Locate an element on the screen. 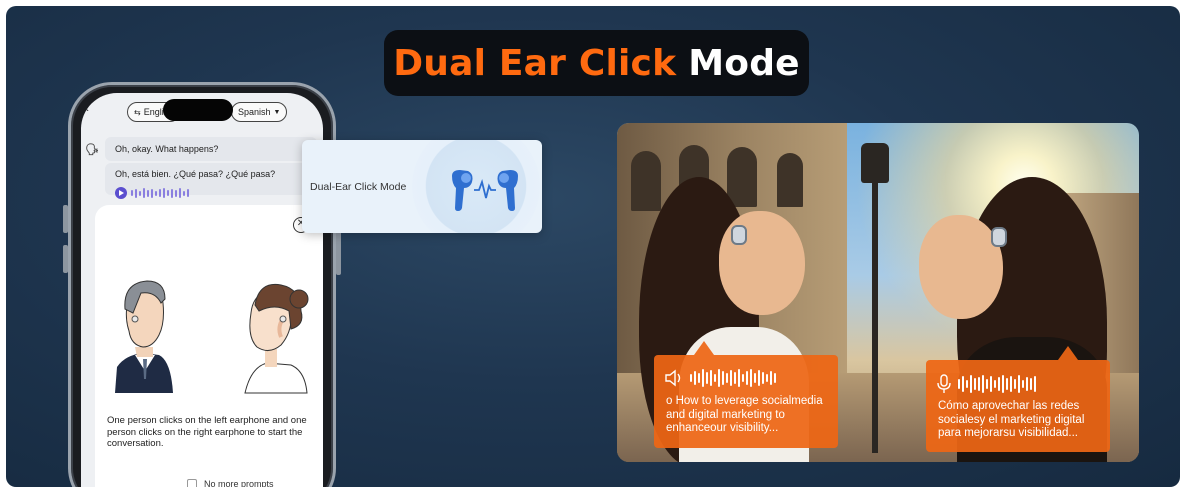  title-rest: Mode is located at coordinates (744, 63).